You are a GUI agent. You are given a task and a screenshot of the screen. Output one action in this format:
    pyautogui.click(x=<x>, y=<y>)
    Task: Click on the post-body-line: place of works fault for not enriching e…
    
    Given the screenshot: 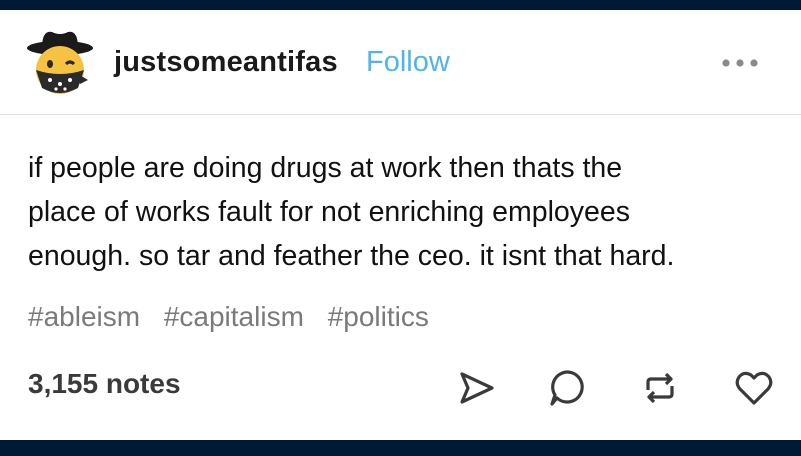 What is the action you would take?
    pyautogui.click(x=329, y=212)
    